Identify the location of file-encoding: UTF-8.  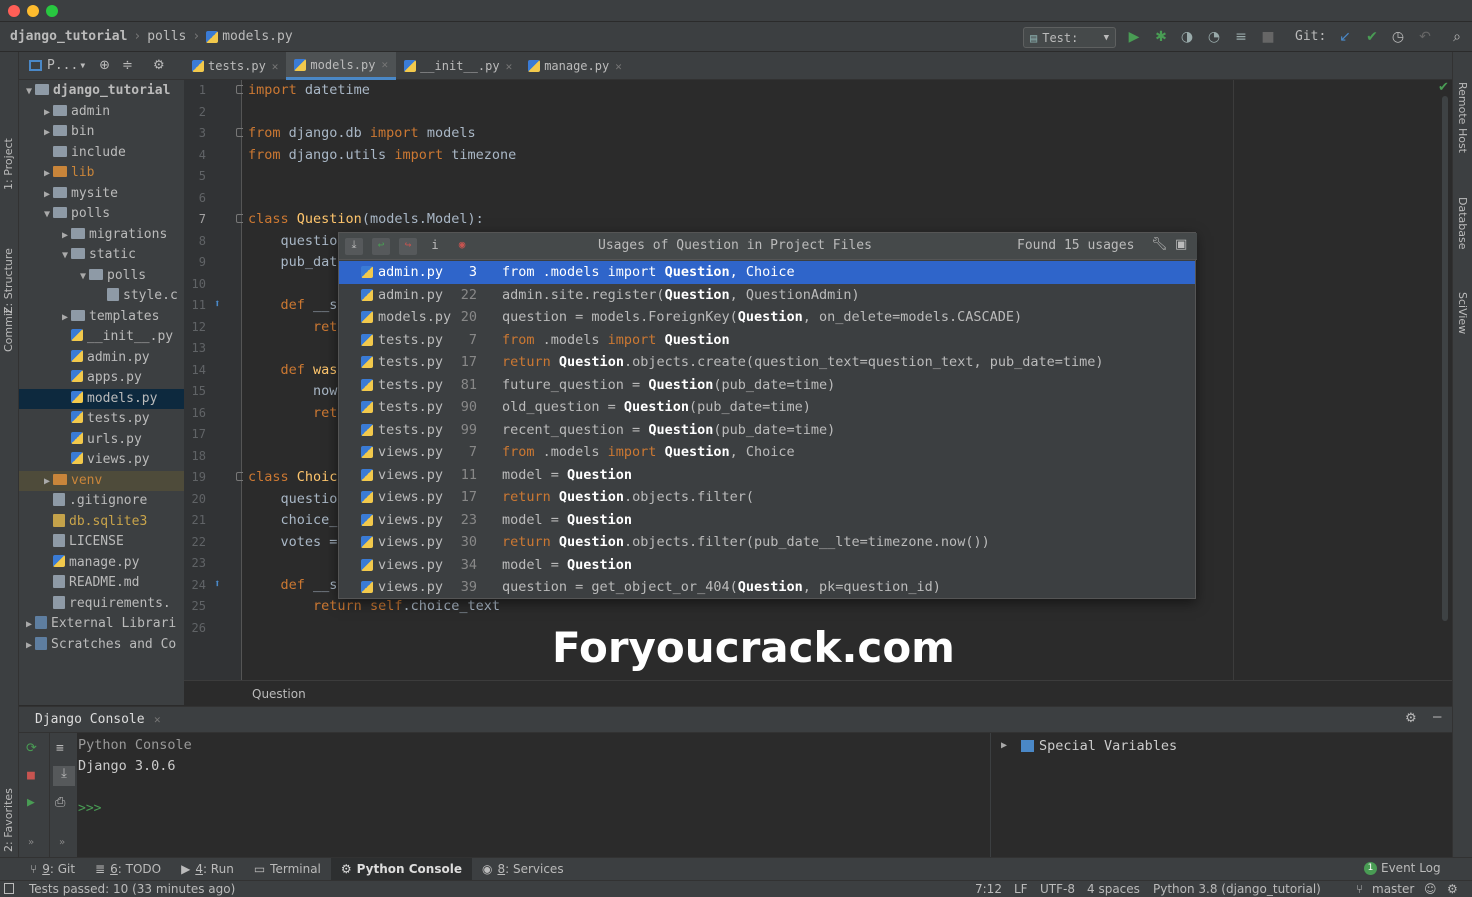
(1057, 889).